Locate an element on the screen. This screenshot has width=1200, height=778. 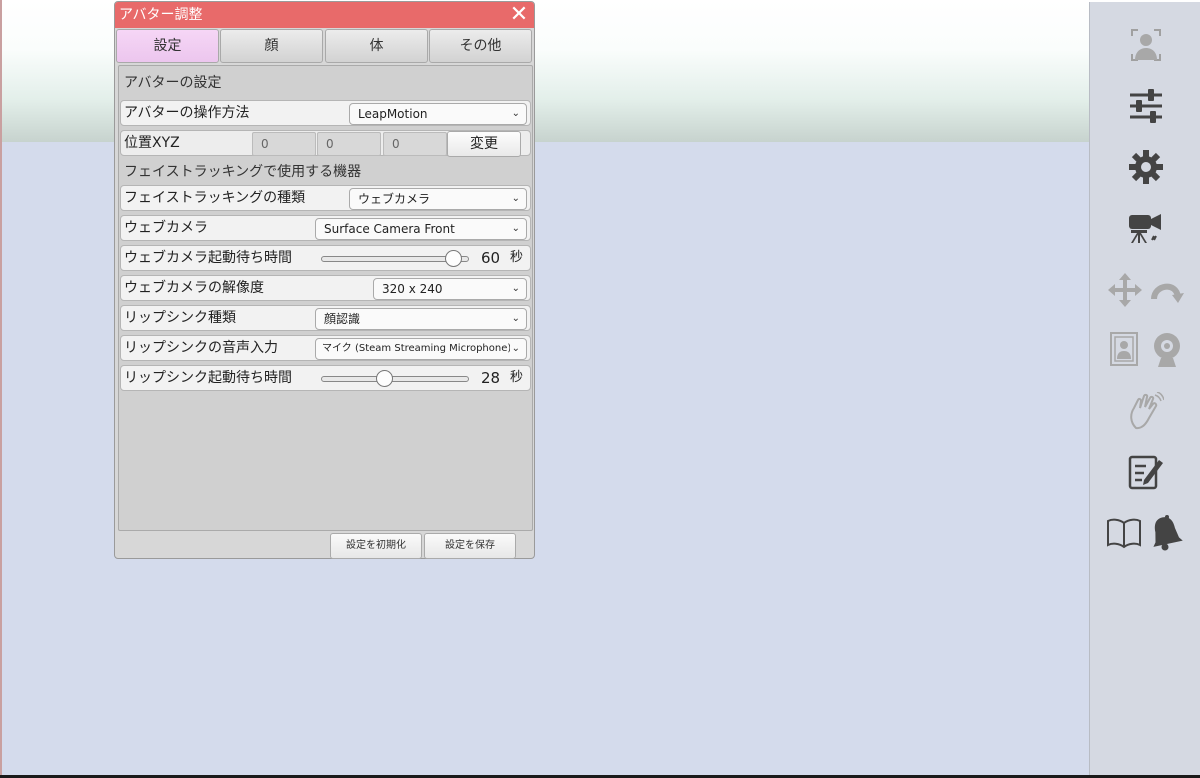
webcam-icon is located at coordinates (1167, 350).